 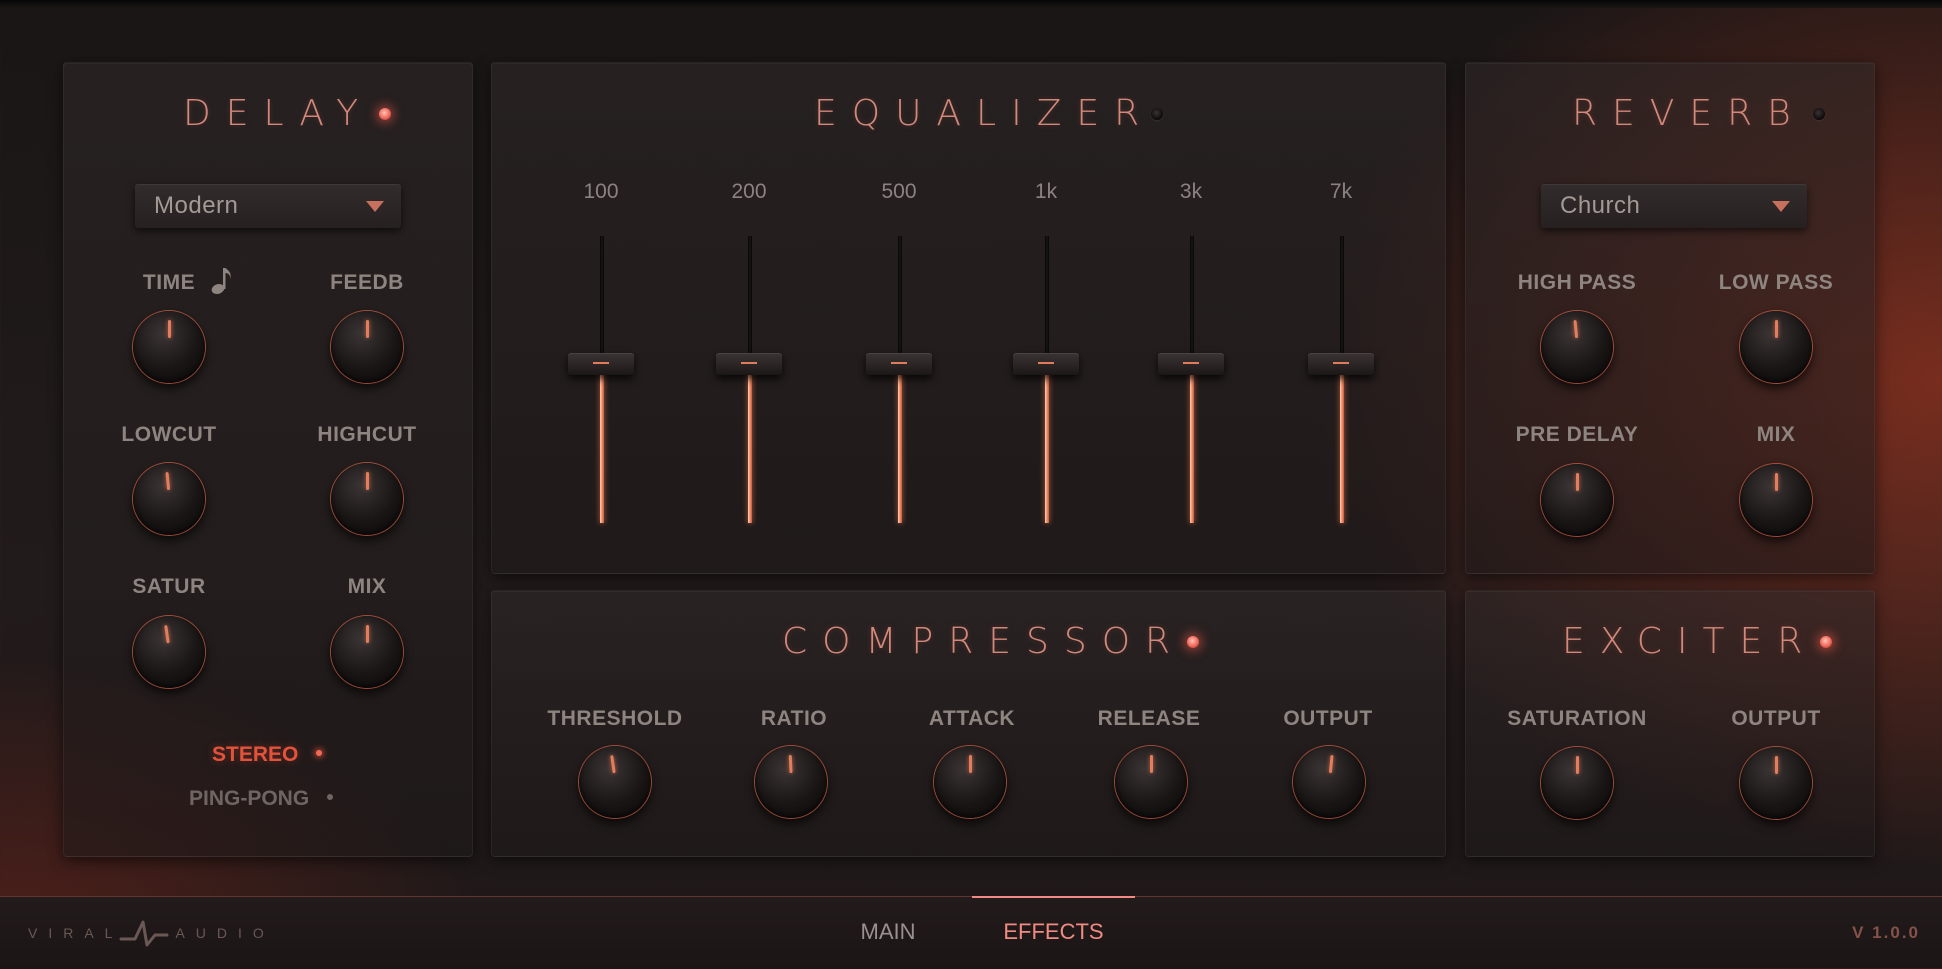 What do you see at coordinates (1776, 282) in the screenshot?
I see `reverb-lowpass-label: LOW PASS` at bounding box center [1776, 282].